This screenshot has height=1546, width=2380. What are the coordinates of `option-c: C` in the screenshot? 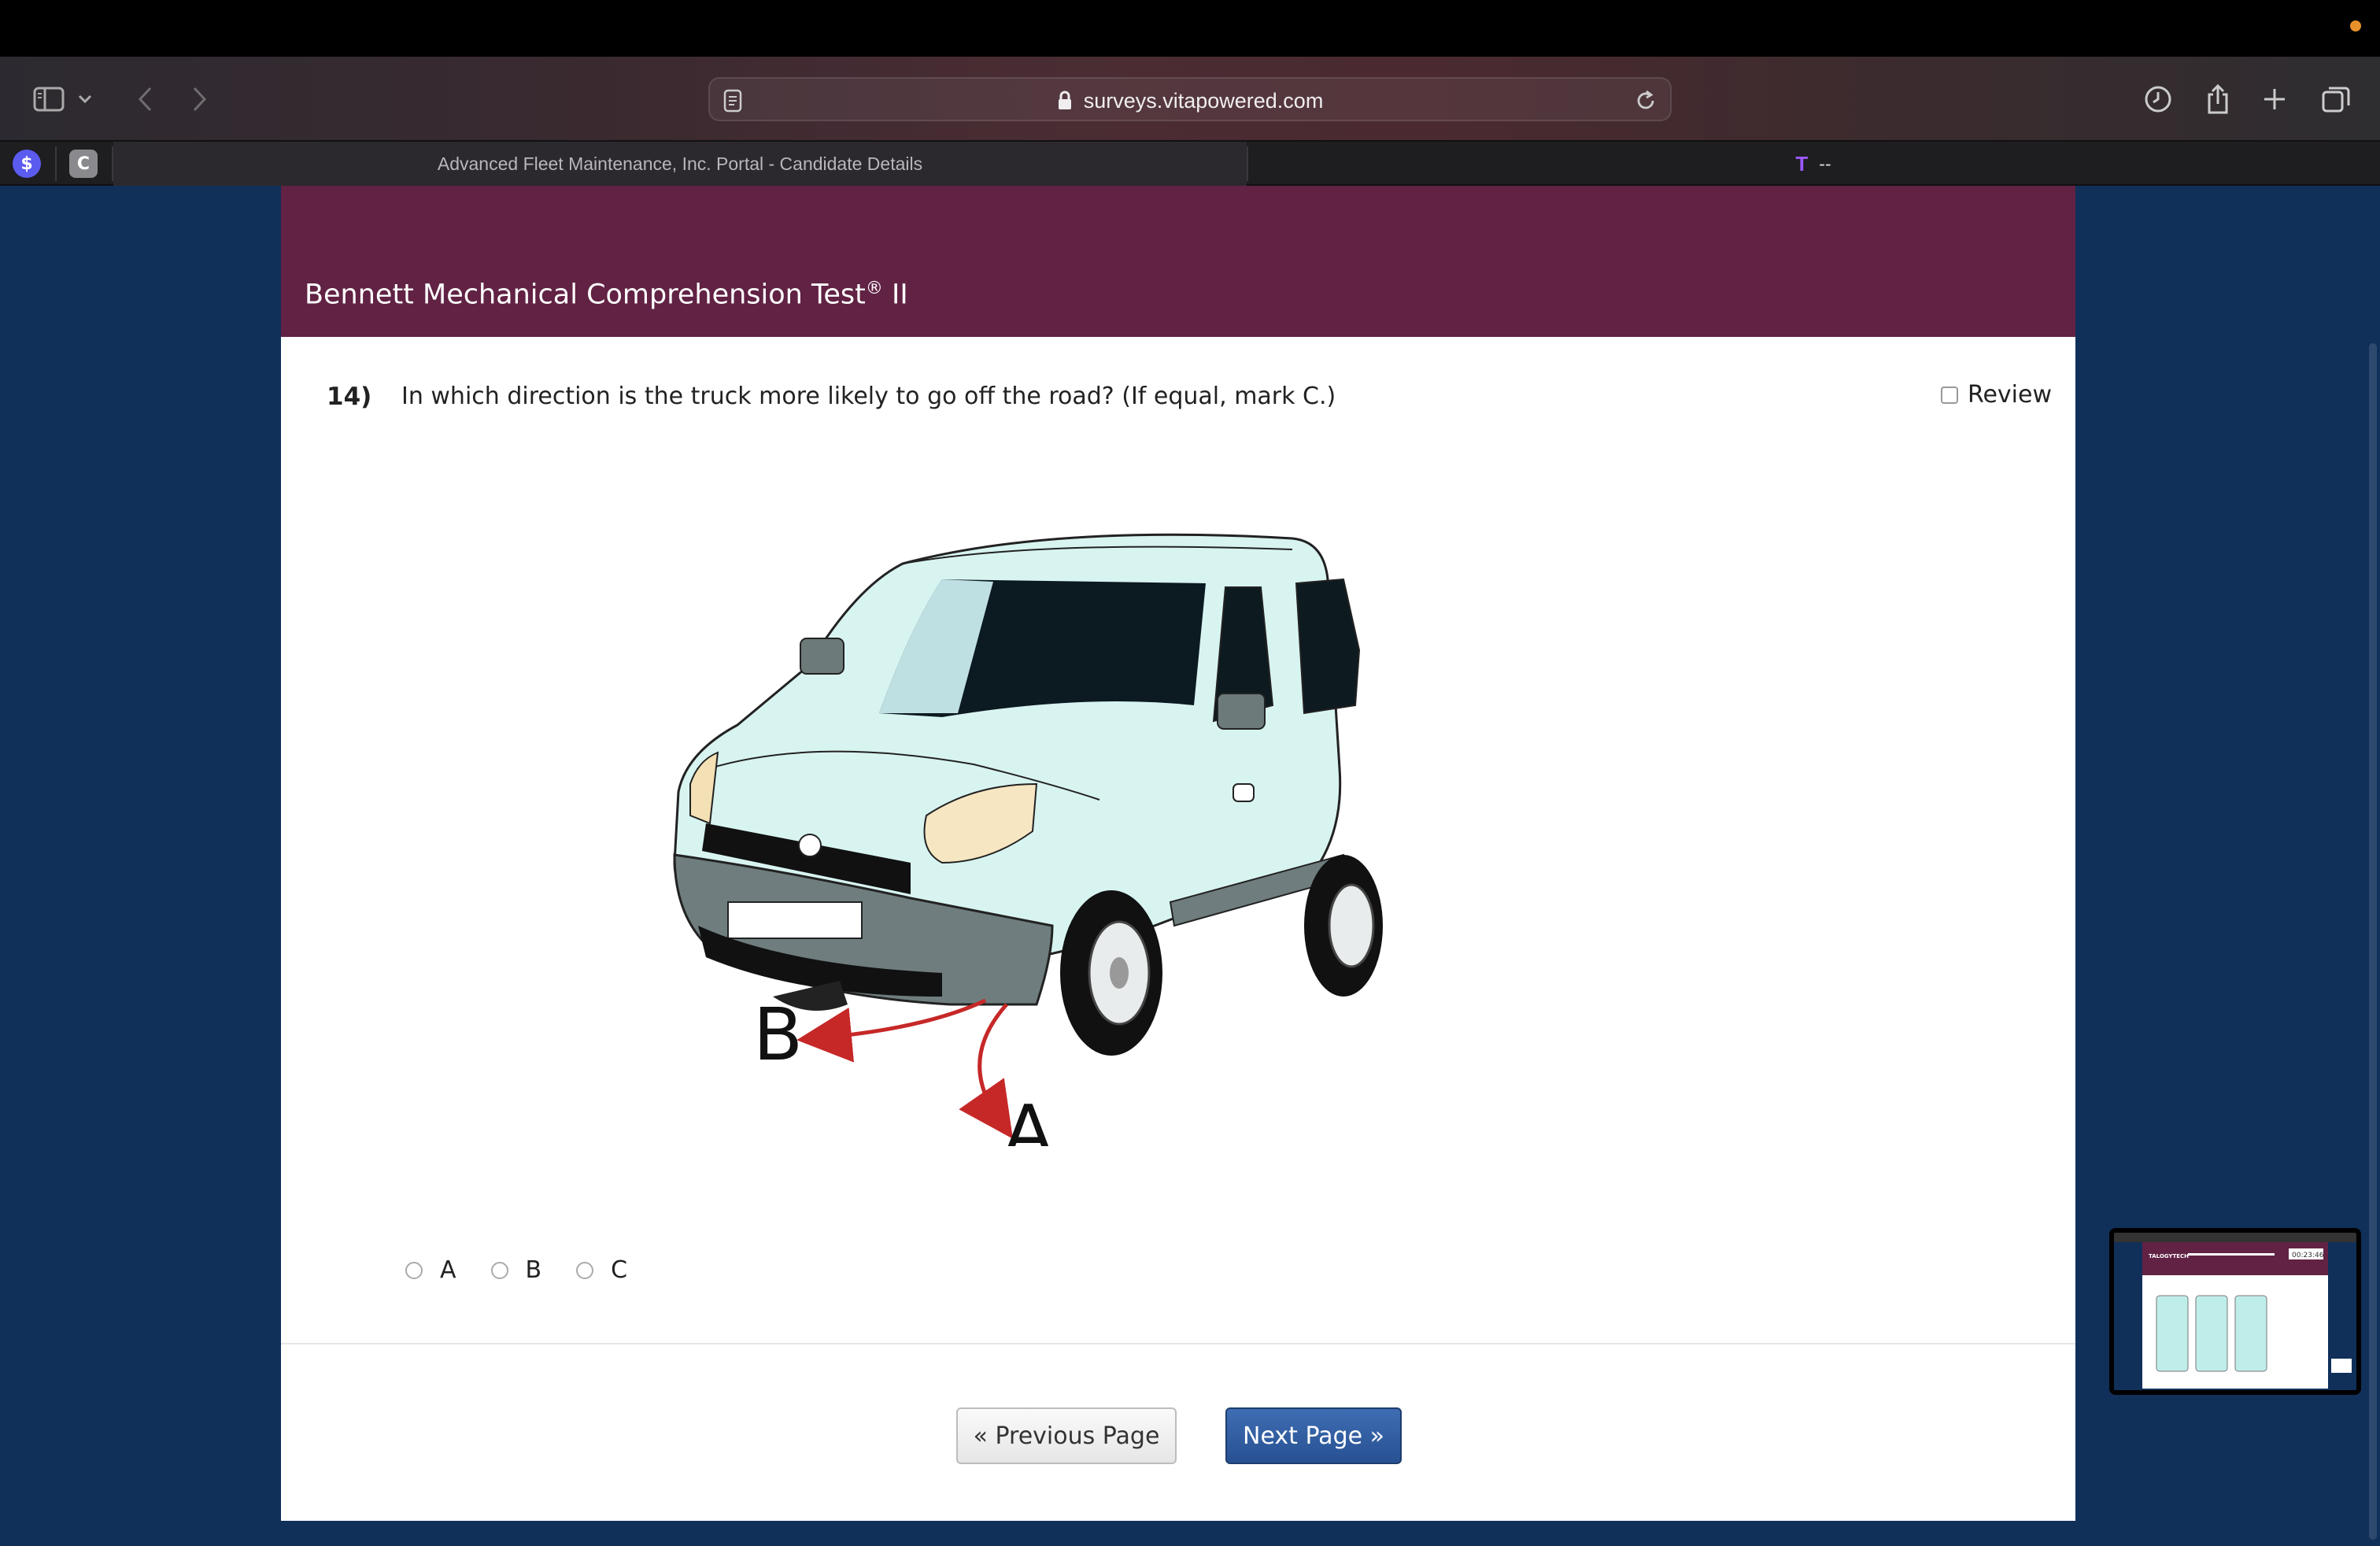 It's located at (601, 1270).